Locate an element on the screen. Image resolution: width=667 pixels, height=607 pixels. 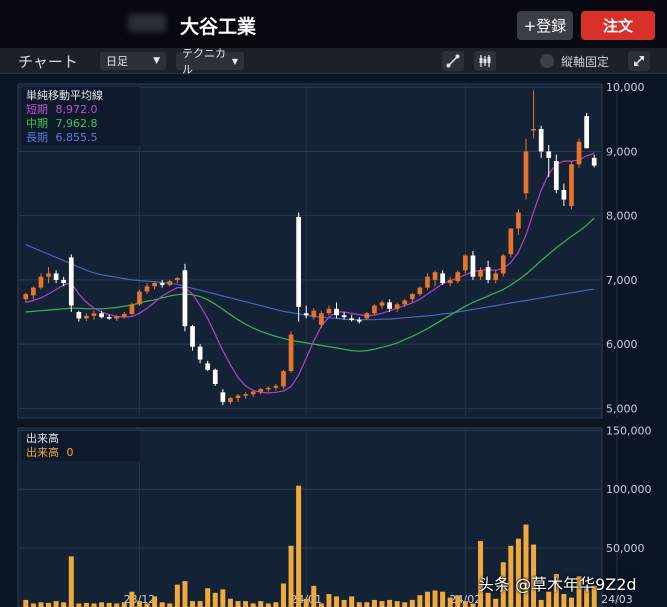
line-draw-button is located at coordinates (453, 61).